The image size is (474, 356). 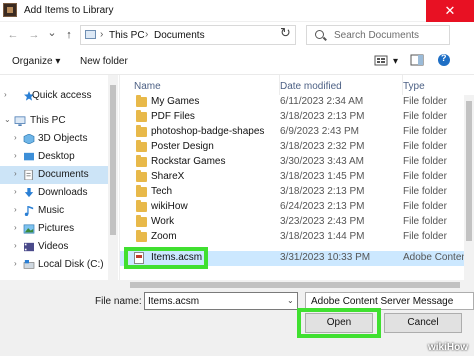 What do you see at coordinates (319, 34) in the screenshot?
I see `search-icon` at bounding box center [319, 34].